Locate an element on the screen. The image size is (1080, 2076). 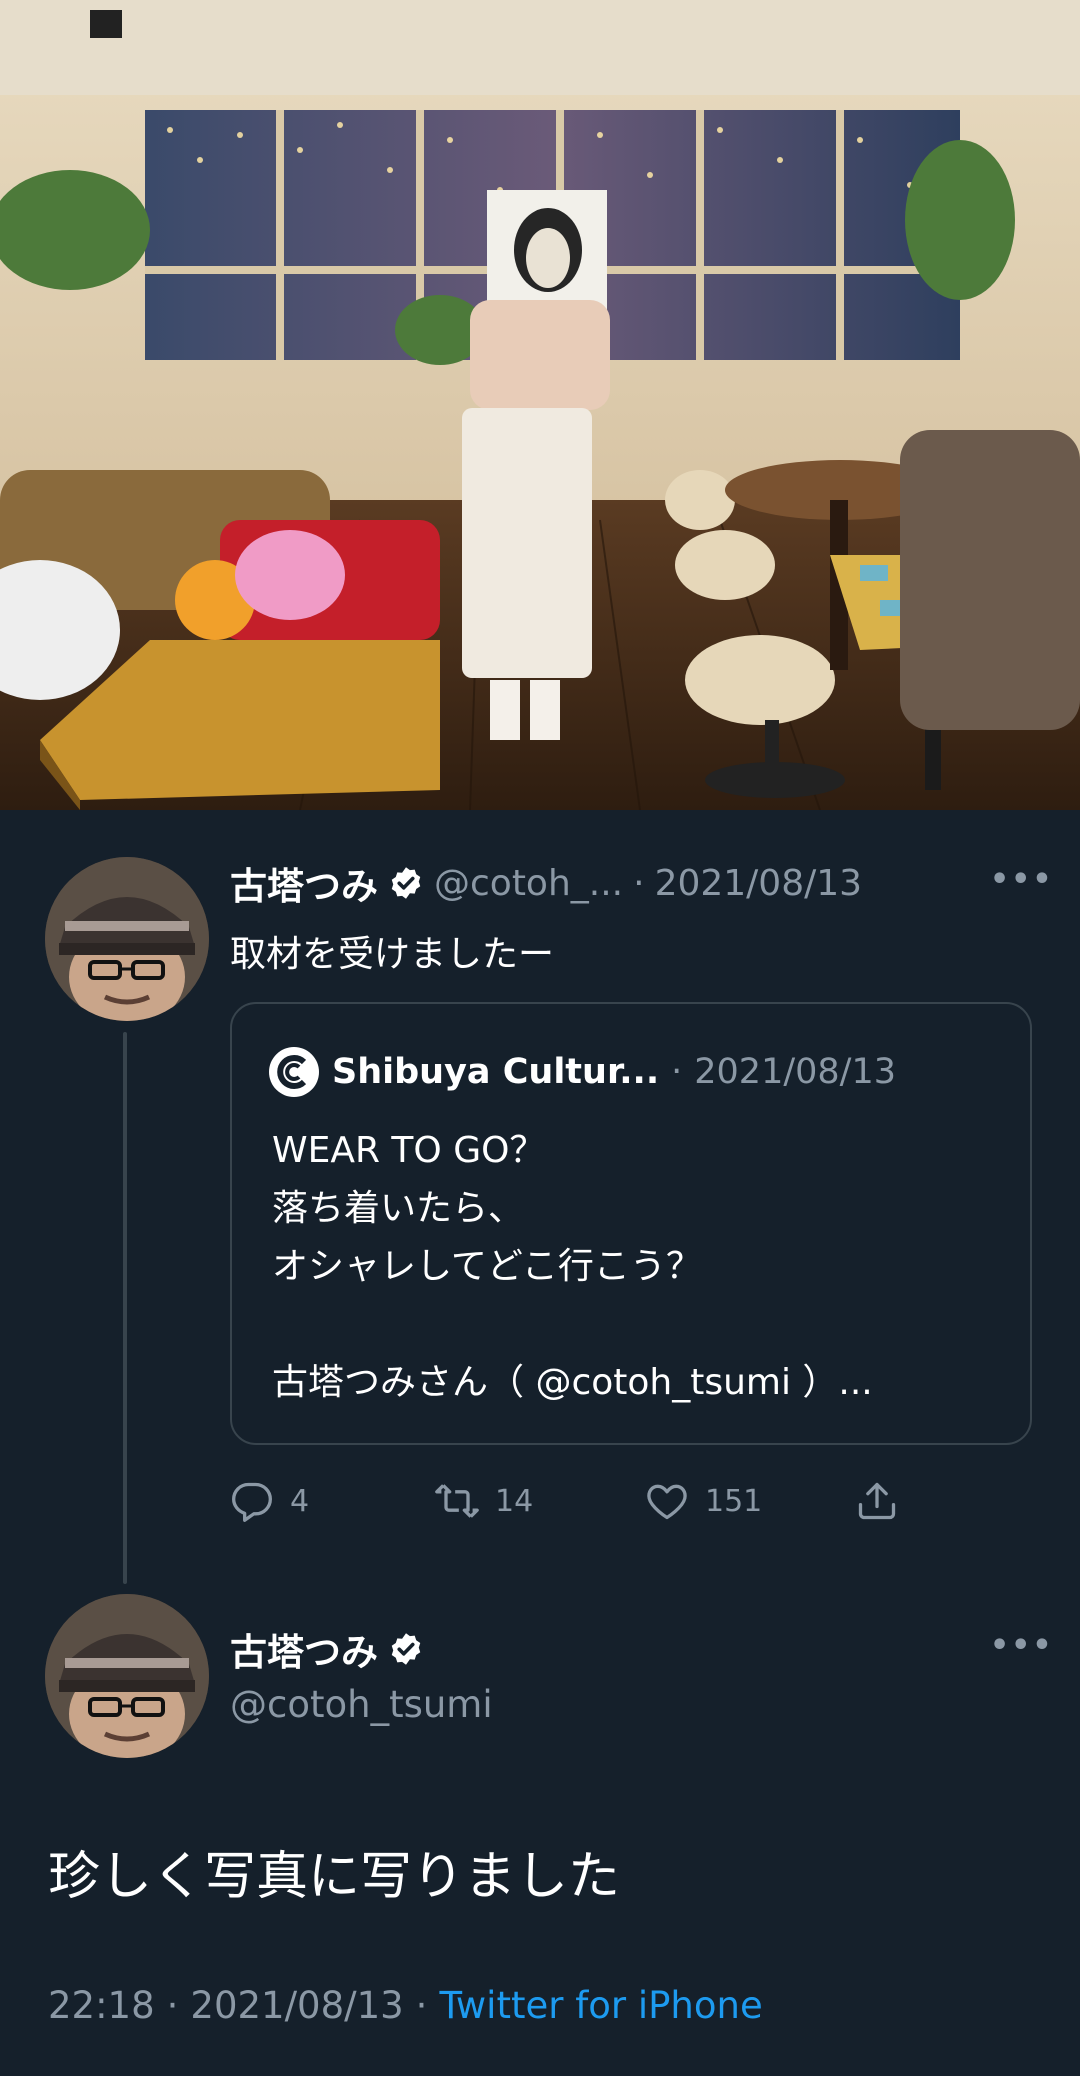
like-count: 151 is located at coordinates (734, 1501).